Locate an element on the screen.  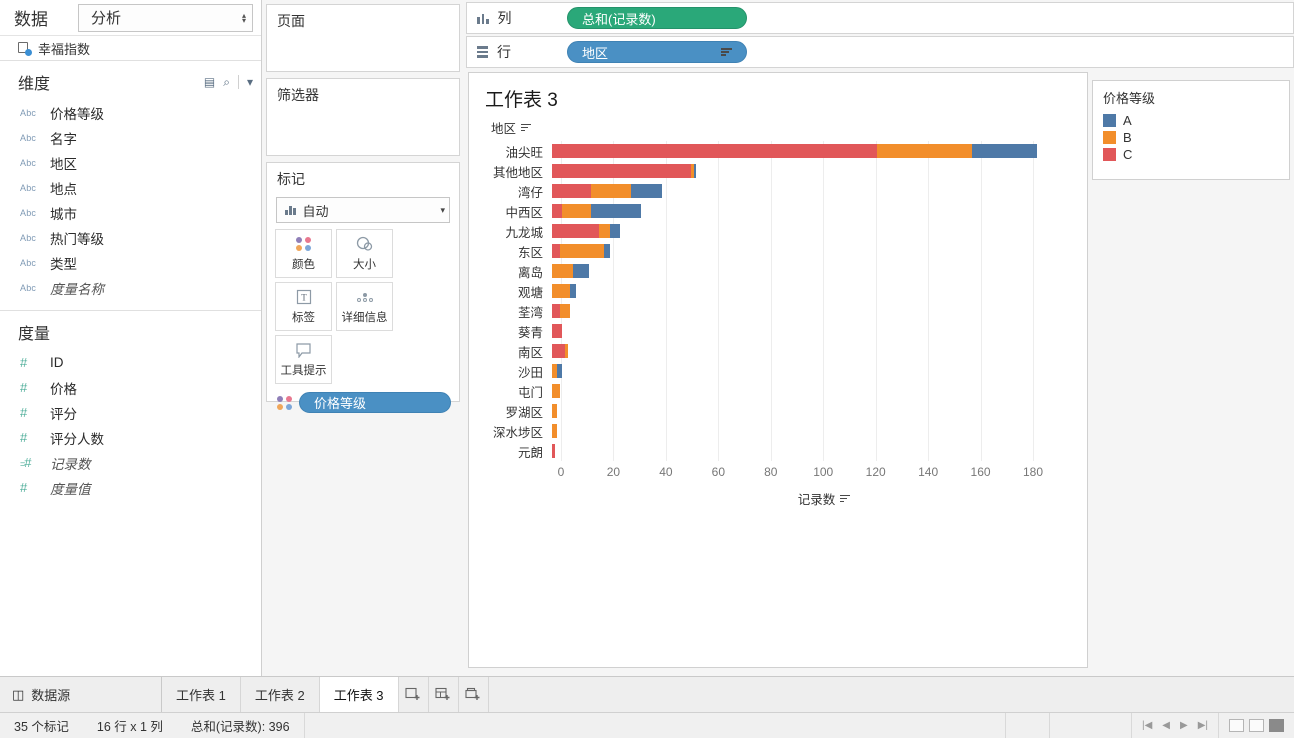
new-worksheet-icon is located at coordinates (414, 694).